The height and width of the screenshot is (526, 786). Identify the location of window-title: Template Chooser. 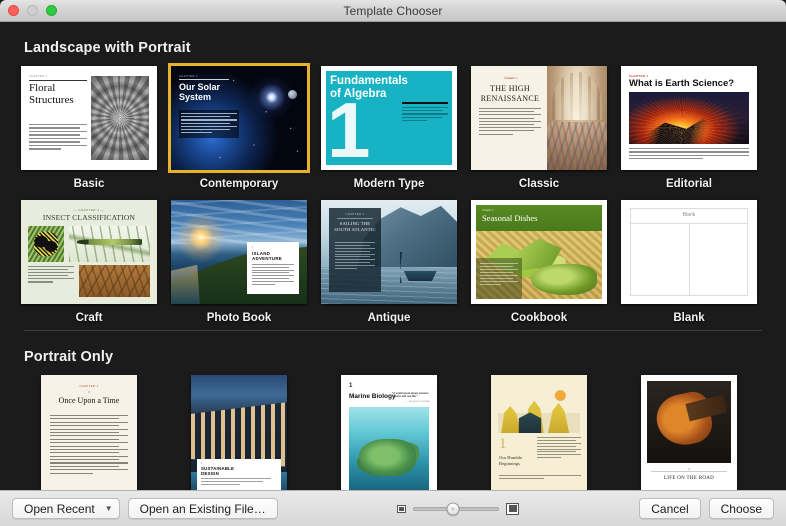
(393, 10).